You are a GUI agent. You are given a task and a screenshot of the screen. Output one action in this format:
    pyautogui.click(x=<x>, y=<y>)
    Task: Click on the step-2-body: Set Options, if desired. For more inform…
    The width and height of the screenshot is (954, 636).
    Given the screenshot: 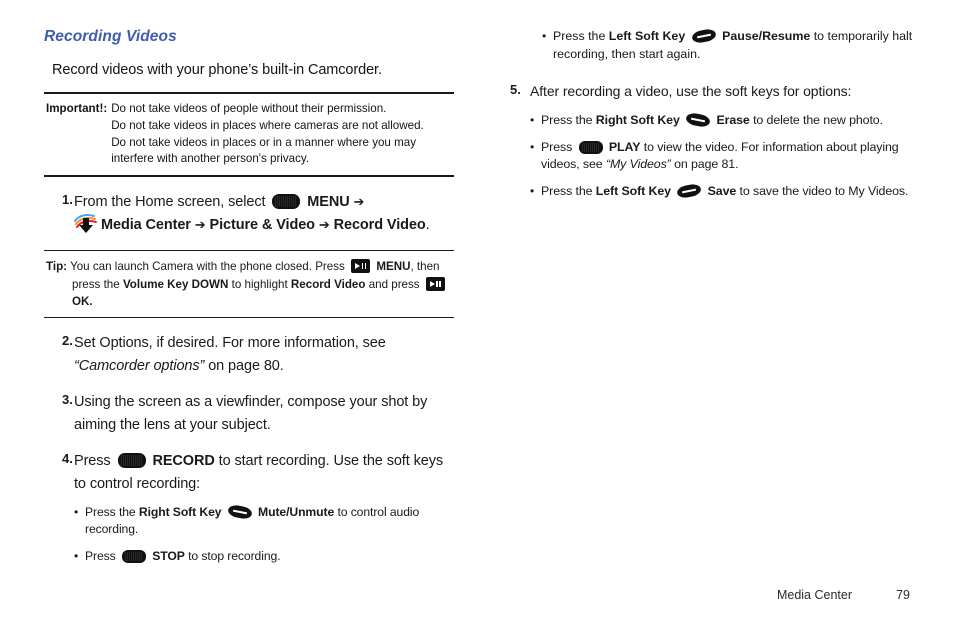 What is the action you would take?
    pyautogui.click(x=264, y=354)
    